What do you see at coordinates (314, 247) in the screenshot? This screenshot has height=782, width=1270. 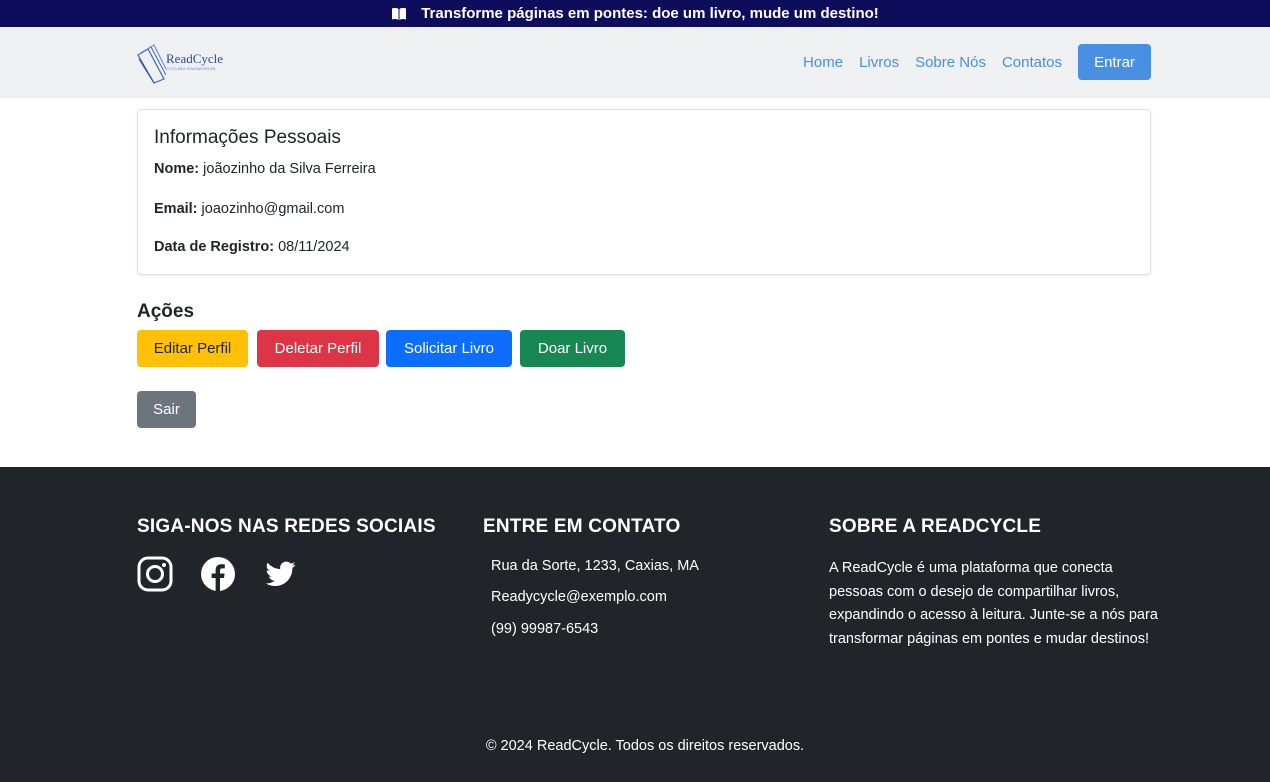 I see `data-registro-value: 08/11/2024` at bounding box center [314, 247].